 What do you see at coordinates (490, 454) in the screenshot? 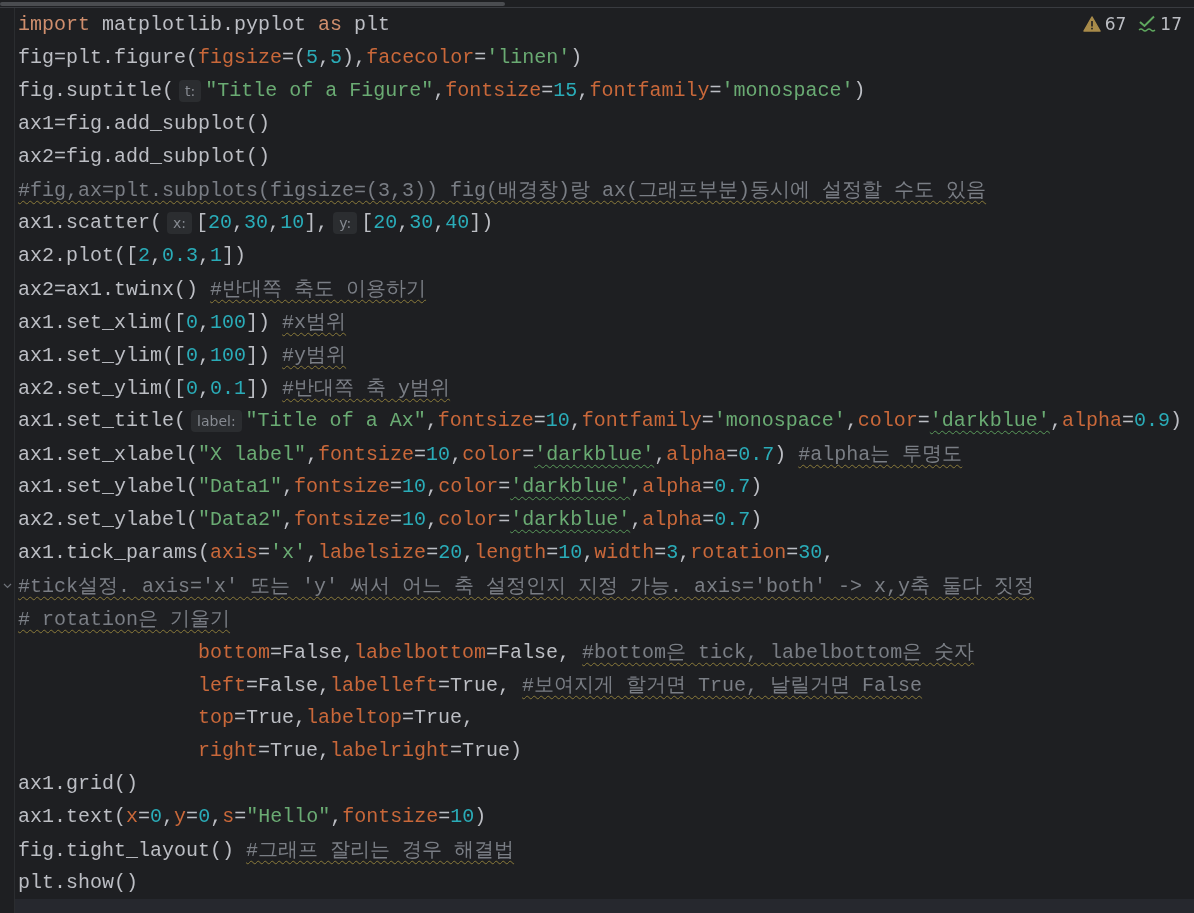
I see `code-text: ax1.set_xlabel("X label",fontsize=10,color='darkblue',alpha=0.7) #alpha는 투명도` at bounding box center [490, 454].